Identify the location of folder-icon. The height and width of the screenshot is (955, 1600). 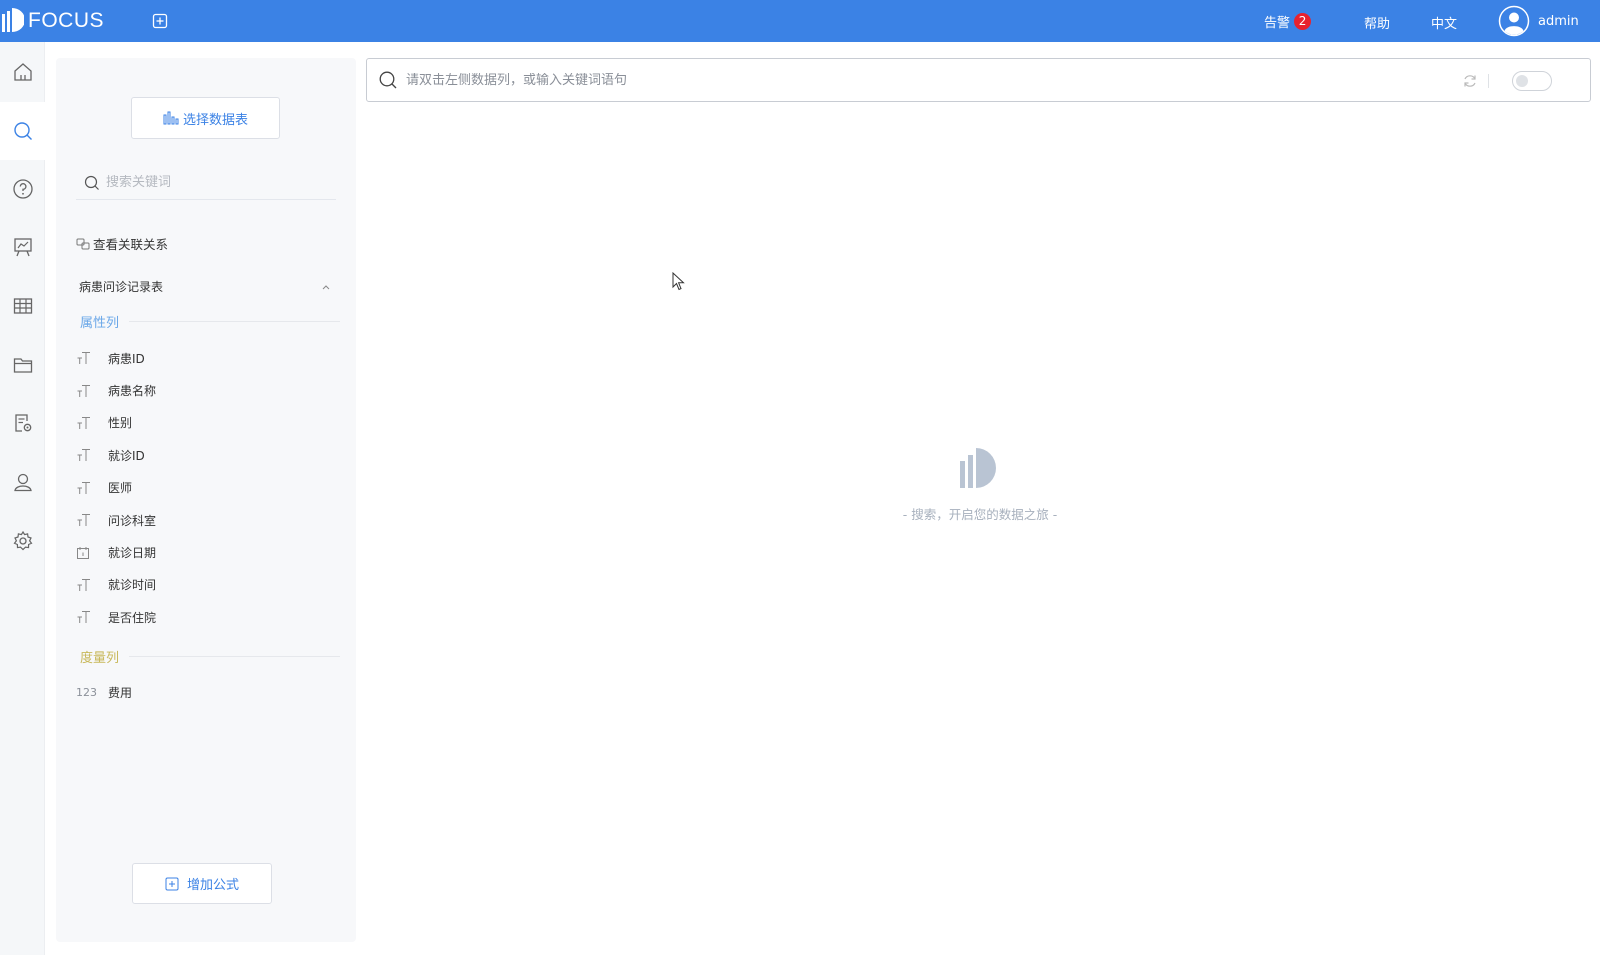
(22, 365).